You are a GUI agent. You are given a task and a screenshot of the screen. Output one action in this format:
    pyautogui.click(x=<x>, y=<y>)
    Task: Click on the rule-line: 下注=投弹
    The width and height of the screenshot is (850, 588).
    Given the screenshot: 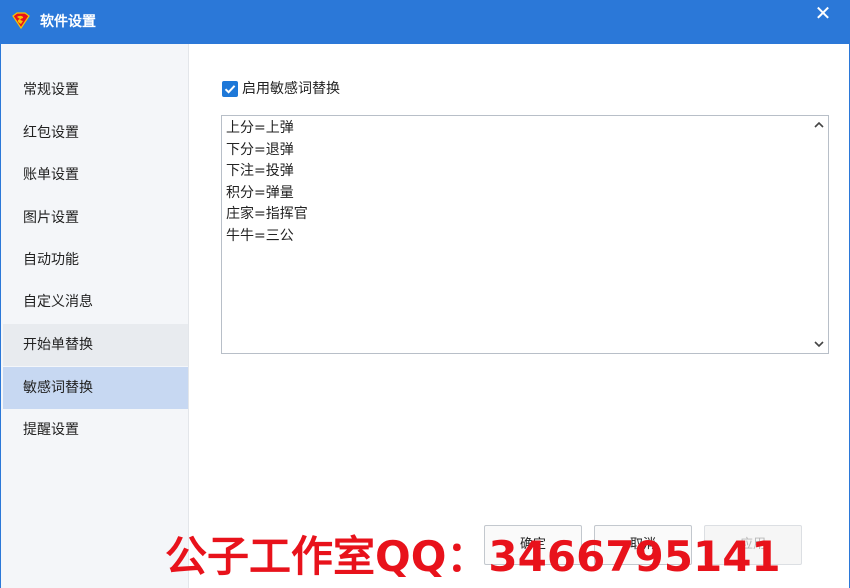 What is the action you would take?
    pyautogui.click(x=260, y=171)
    